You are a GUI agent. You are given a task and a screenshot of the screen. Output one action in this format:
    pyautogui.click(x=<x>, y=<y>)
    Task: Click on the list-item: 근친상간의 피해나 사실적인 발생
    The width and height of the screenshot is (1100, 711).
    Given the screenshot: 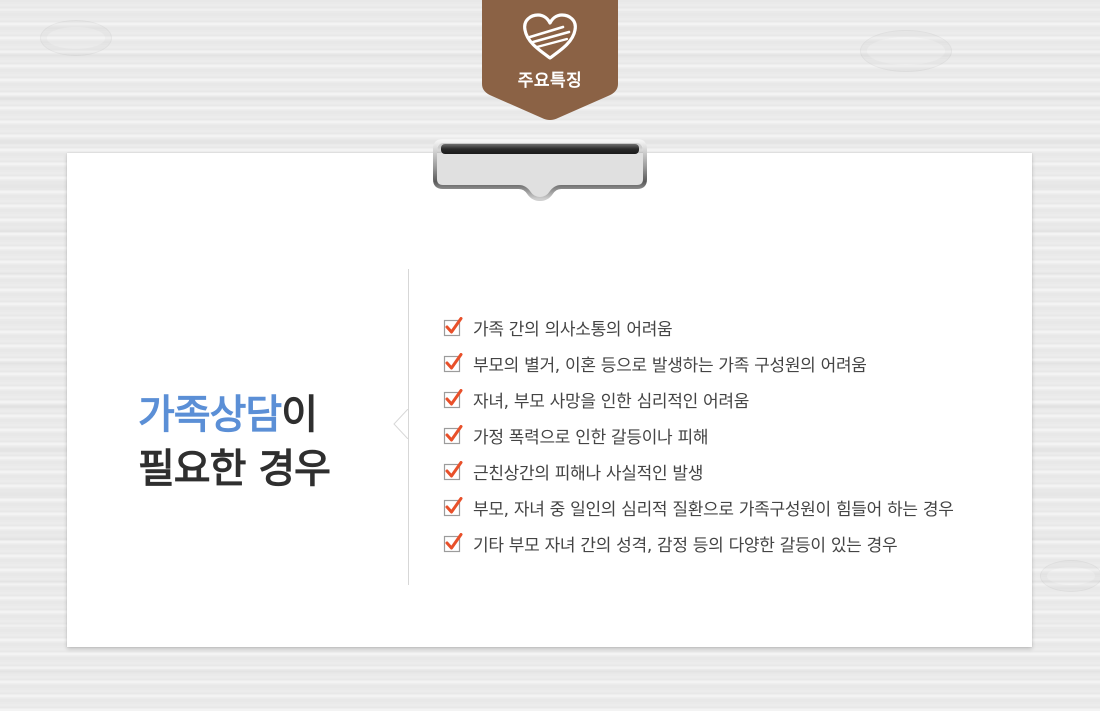 What is the action you would take?
    pyautogui.click(x=698, y=471)
    